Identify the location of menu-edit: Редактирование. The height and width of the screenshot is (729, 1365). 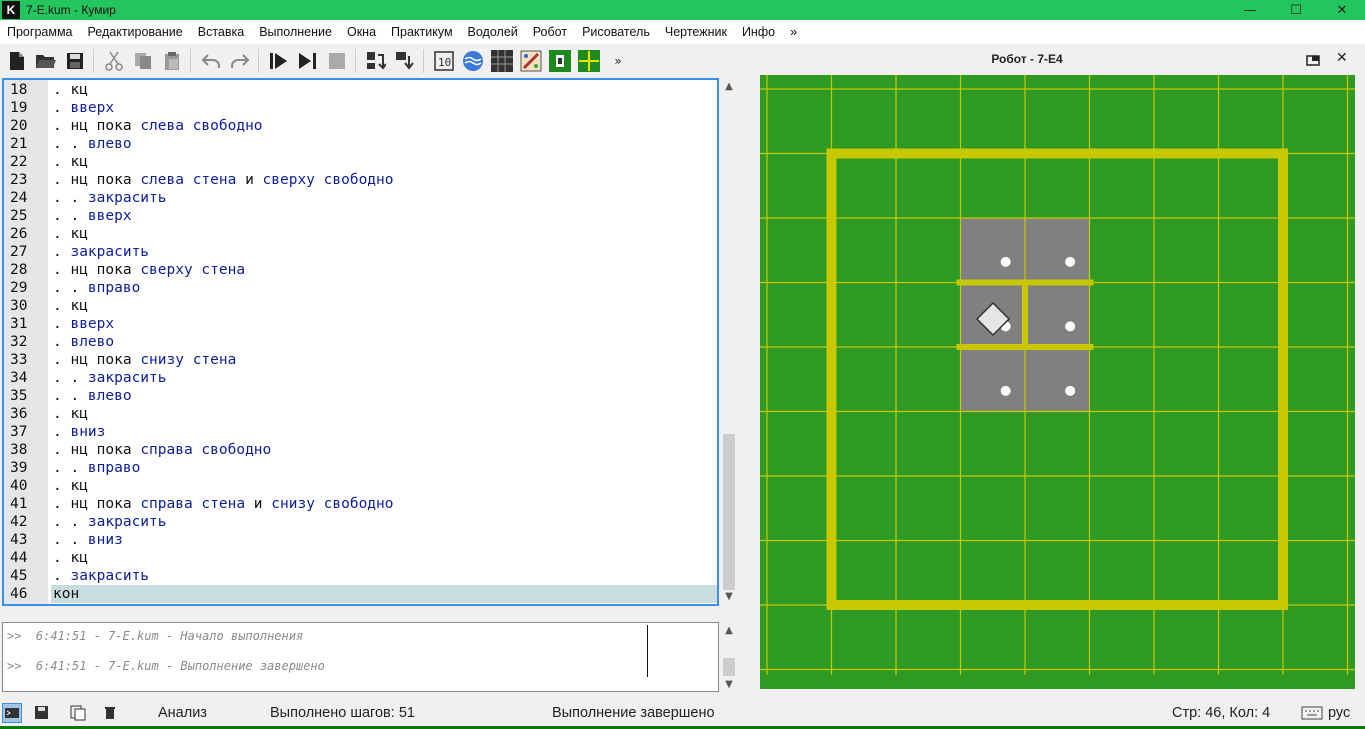
(136, 32).